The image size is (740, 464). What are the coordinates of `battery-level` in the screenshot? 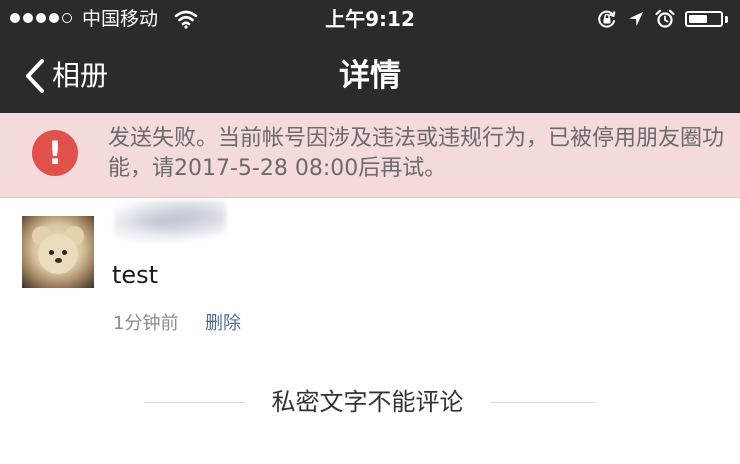 It's located at (698, 19).